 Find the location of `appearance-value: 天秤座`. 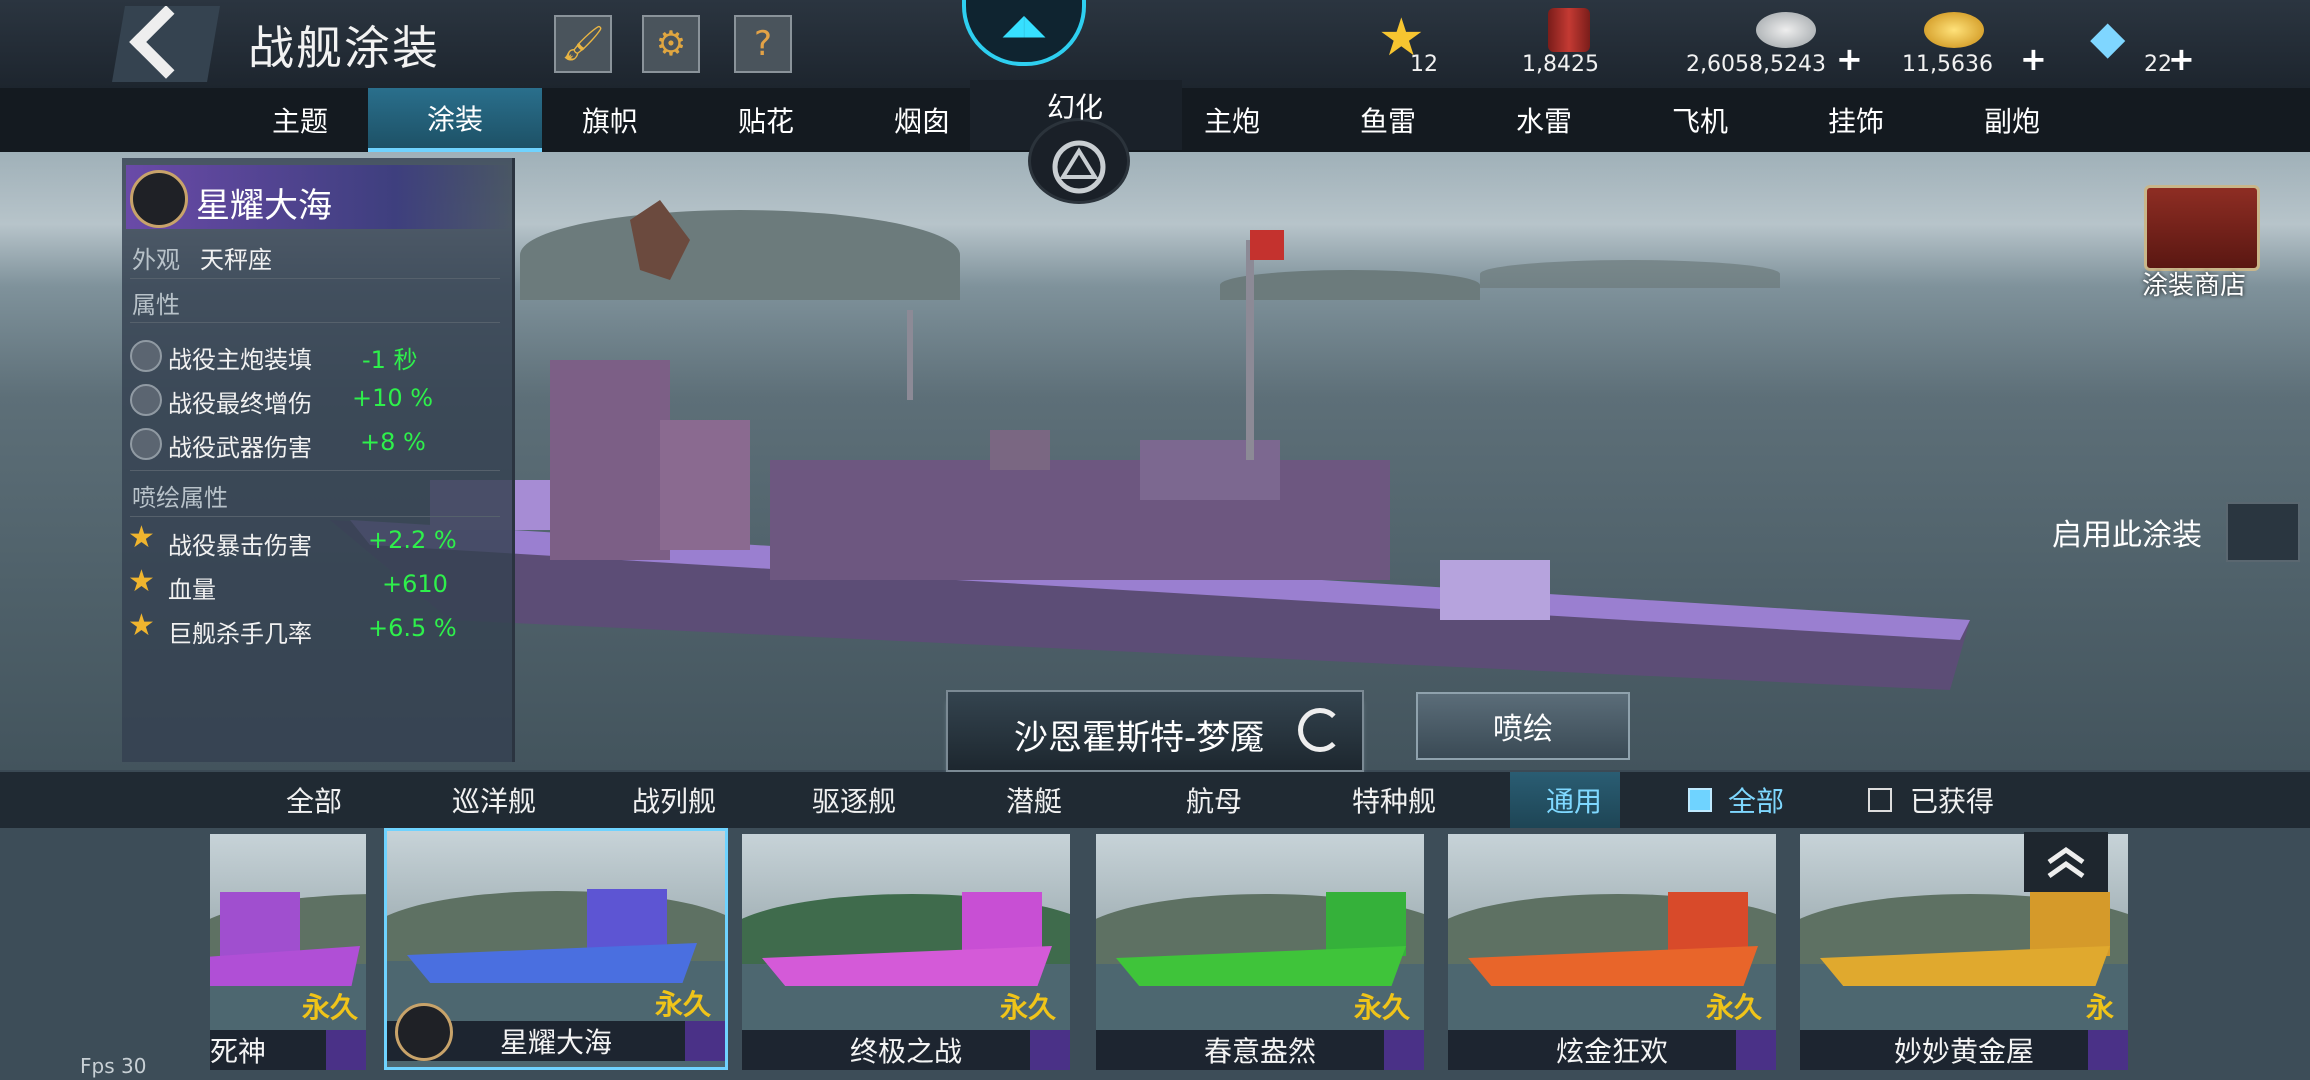

appearance-value: 天秤座 is located at coordinates (236, 260).